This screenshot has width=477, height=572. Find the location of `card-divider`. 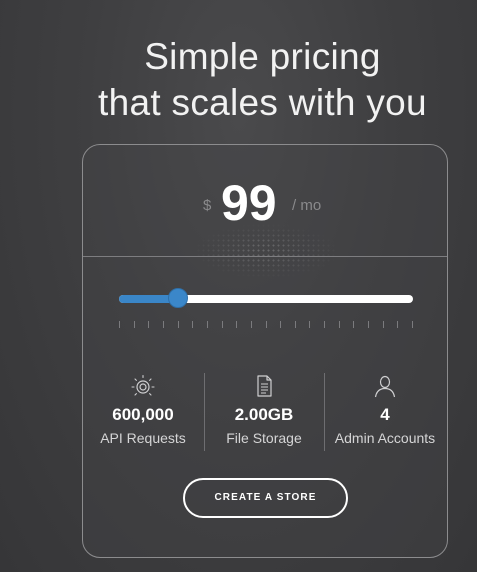

card-divider is located at coordinates (265, 256).